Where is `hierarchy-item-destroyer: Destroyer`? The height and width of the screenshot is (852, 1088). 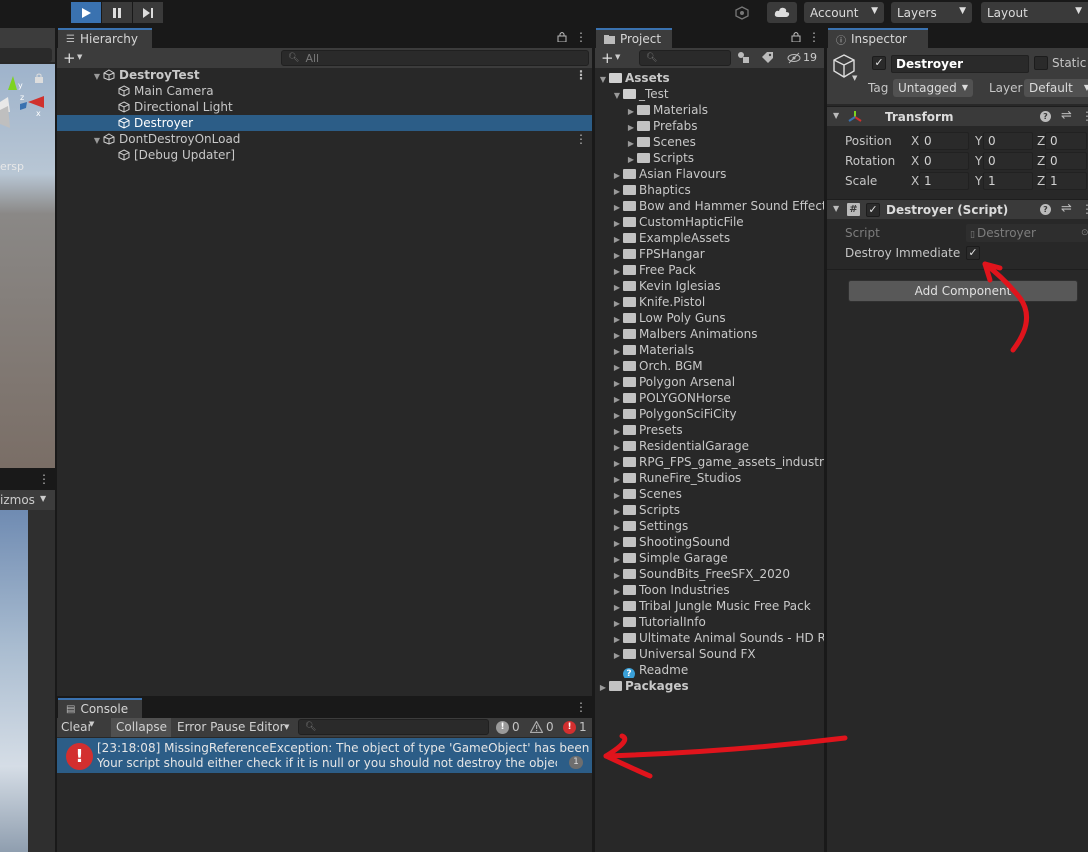
hierarchy-item-destroyer: Destroyer is located at coordinates (324, 123).